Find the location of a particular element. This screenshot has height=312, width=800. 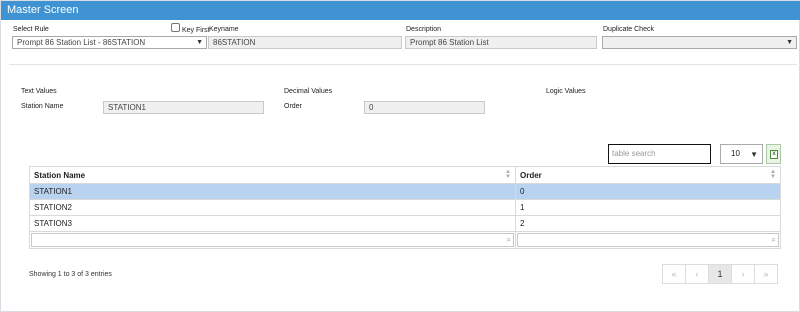

description-field: Prompt 86 Station List is located at coordinates (501, 42).